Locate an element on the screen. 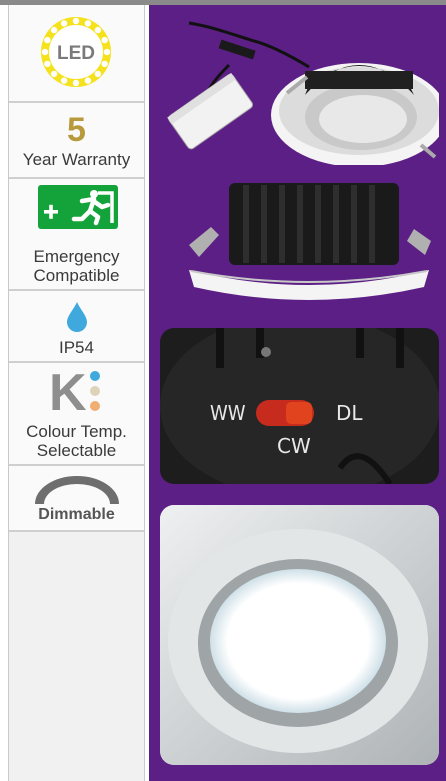 This screenshot has height=781, width=446. emergency-label-1: Emergency is located at coordinates (76, 256).